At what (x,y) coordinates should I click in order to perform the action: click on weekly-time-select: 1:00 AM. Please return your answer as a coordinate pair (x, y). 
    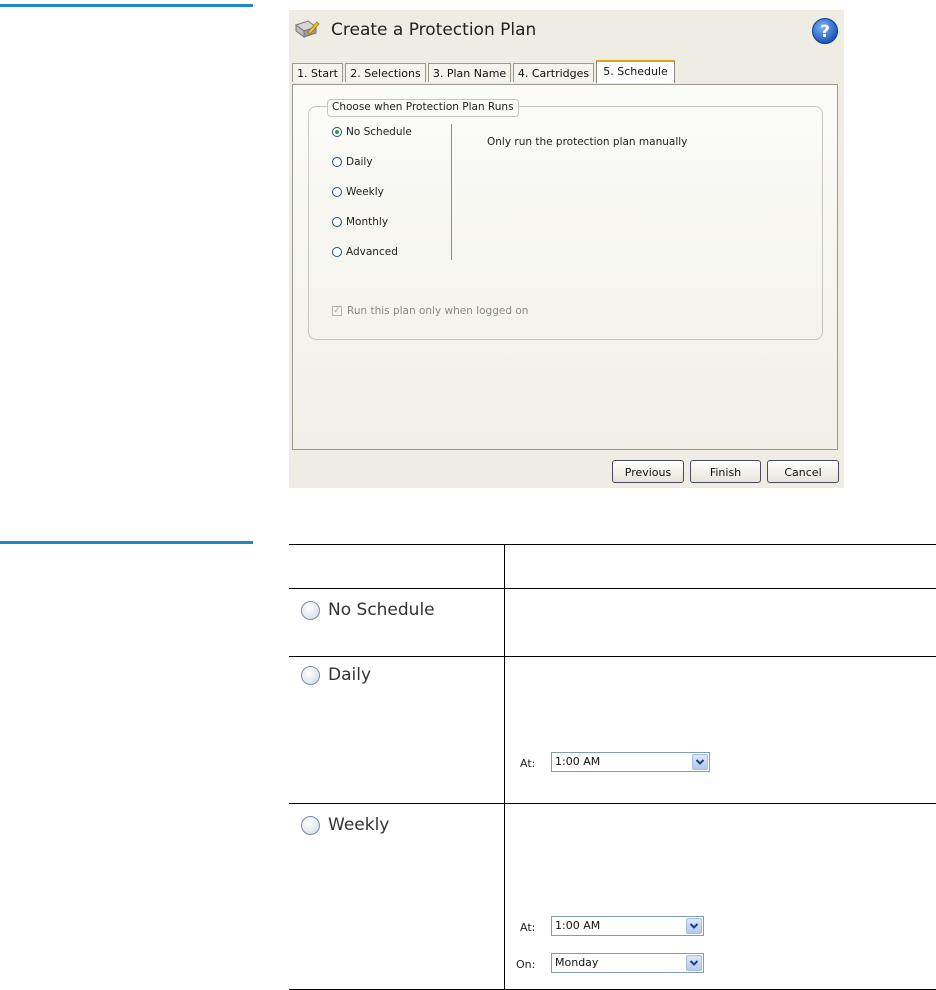
    Looking at the image, I should click on (627, 926).